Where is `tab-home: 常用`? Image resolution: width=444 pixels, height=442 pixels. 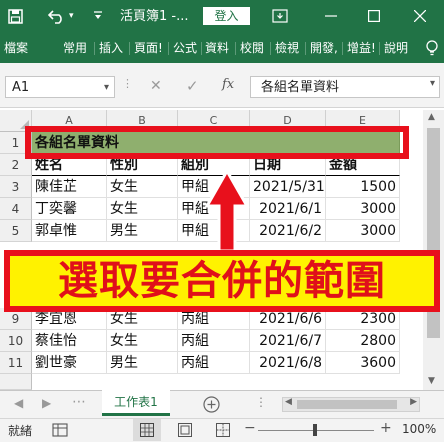
tab-home: 常用 is located at coordinates (75, 48).